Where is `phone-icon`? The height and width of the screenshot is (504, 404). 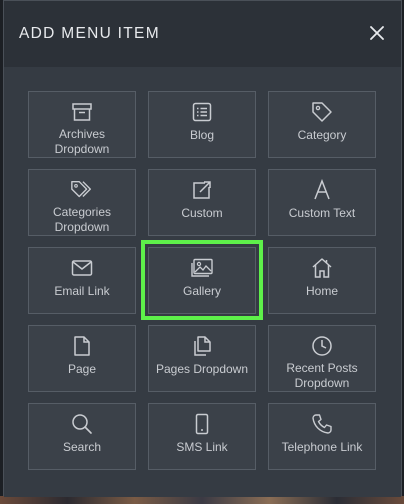 phone-icon is located at coordinates (322, 424).